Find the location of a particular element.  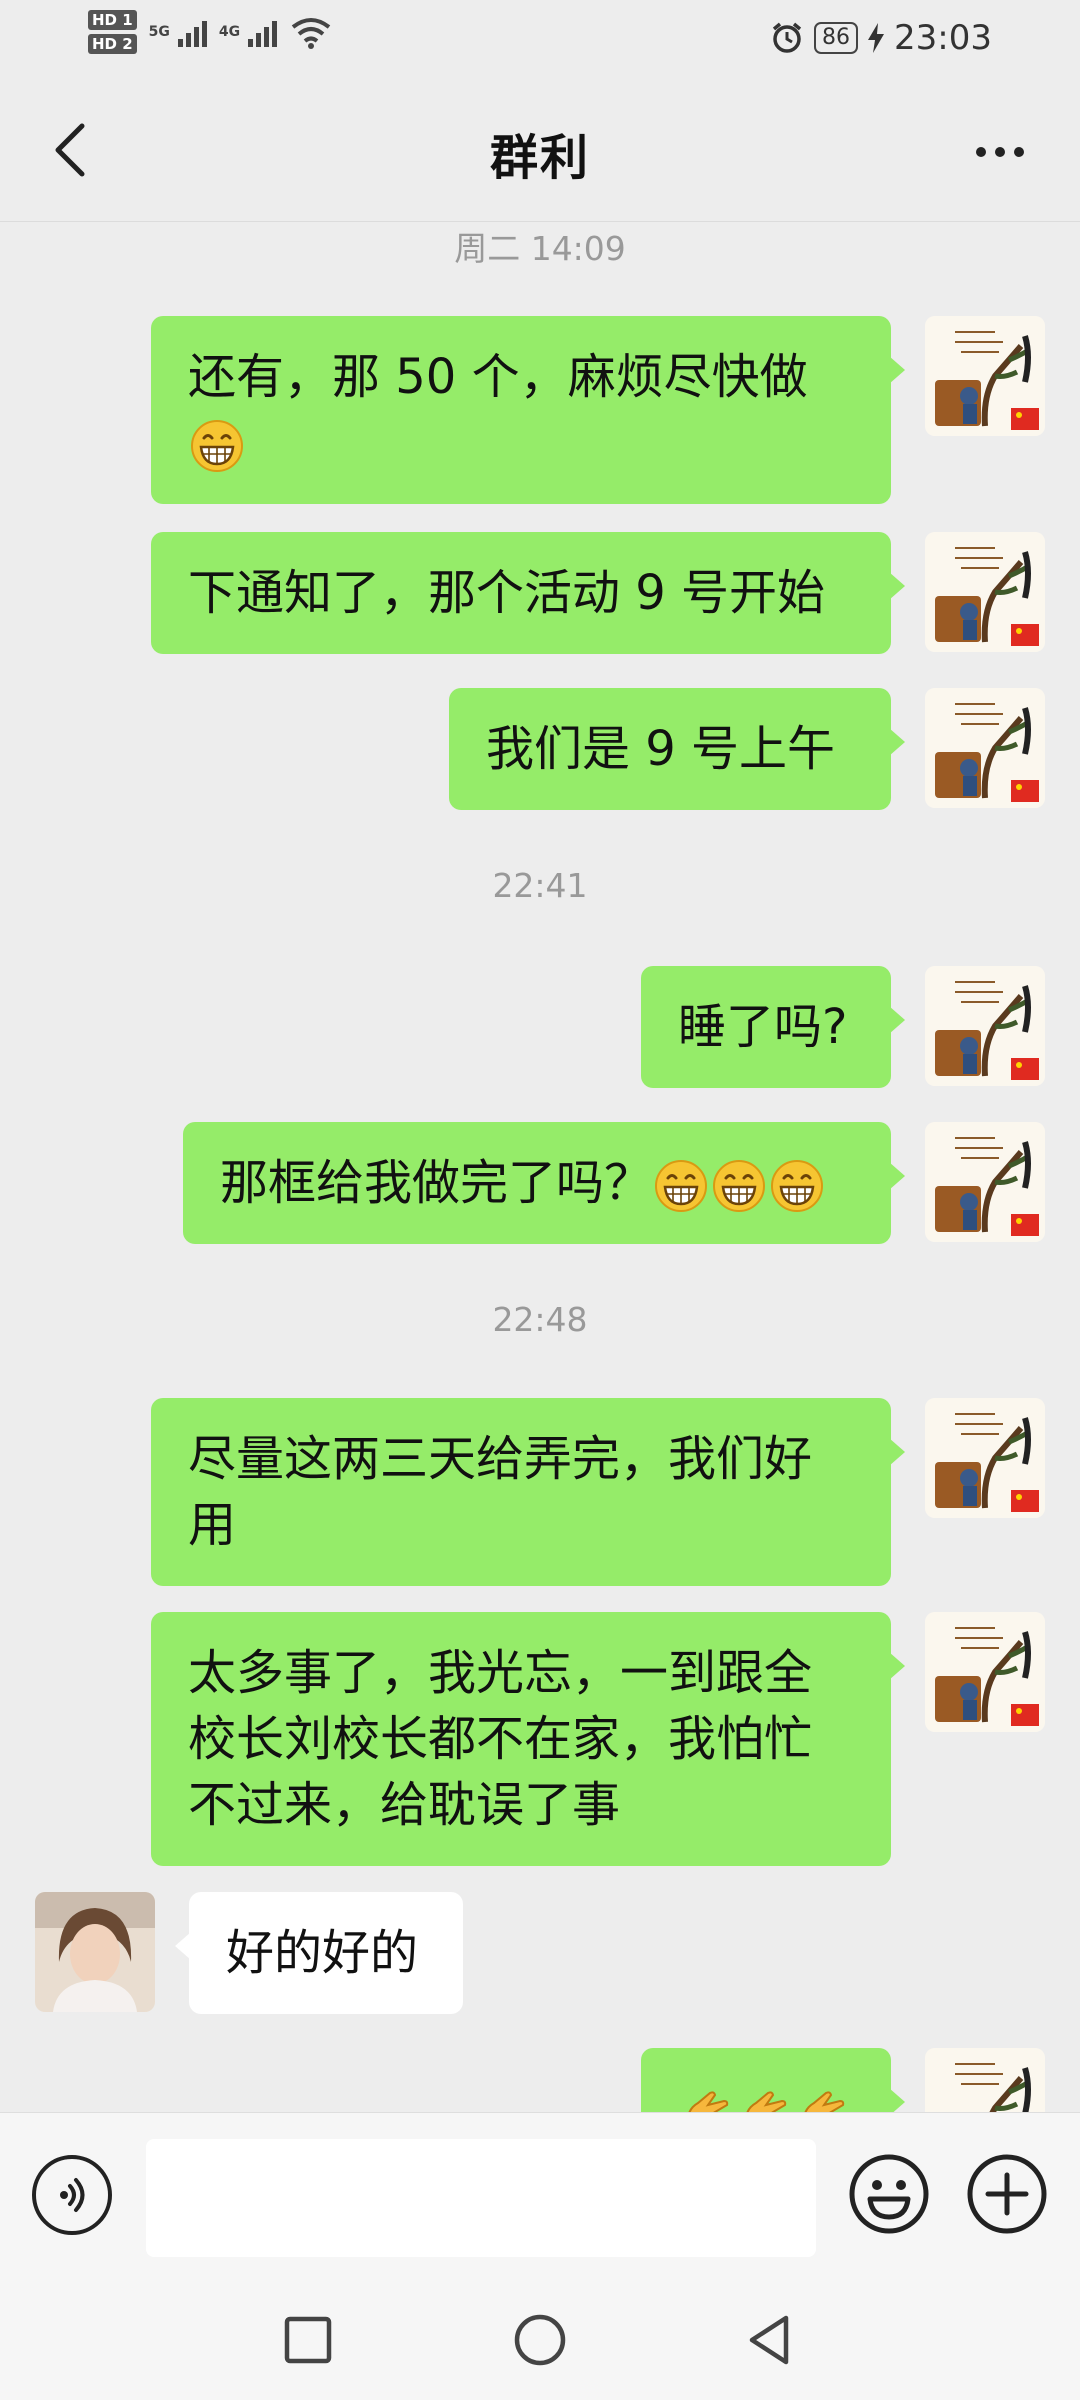

voice-button is located at coordinates (72, 2195).